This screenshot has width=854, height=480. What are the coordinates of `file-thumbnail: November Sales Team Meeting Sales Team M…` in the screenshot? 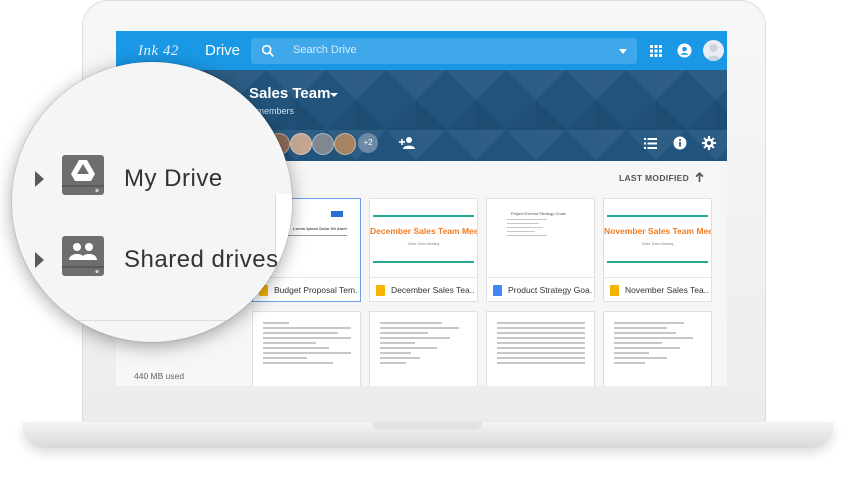 It's located at (657, 238).